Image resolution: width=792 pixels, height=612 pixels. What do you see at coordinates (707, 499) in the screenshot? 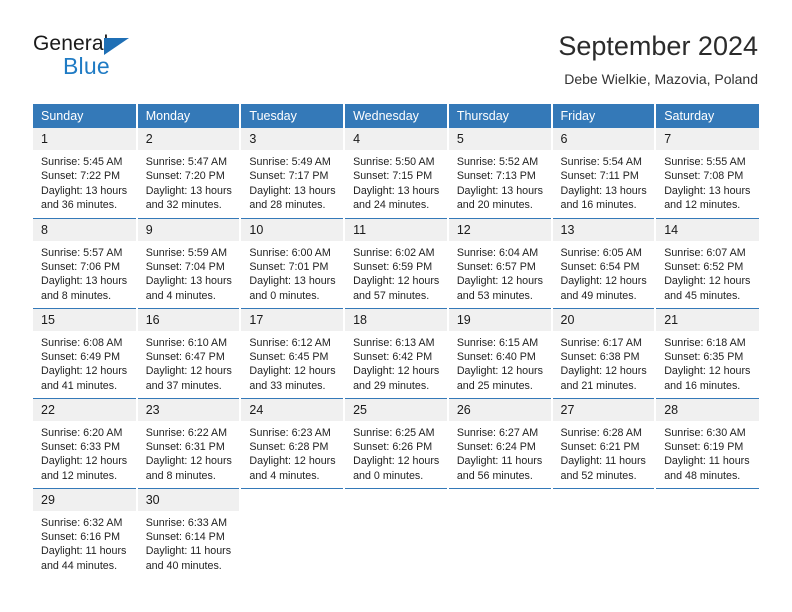
I see `day-number` at bounding box center [707, 499].